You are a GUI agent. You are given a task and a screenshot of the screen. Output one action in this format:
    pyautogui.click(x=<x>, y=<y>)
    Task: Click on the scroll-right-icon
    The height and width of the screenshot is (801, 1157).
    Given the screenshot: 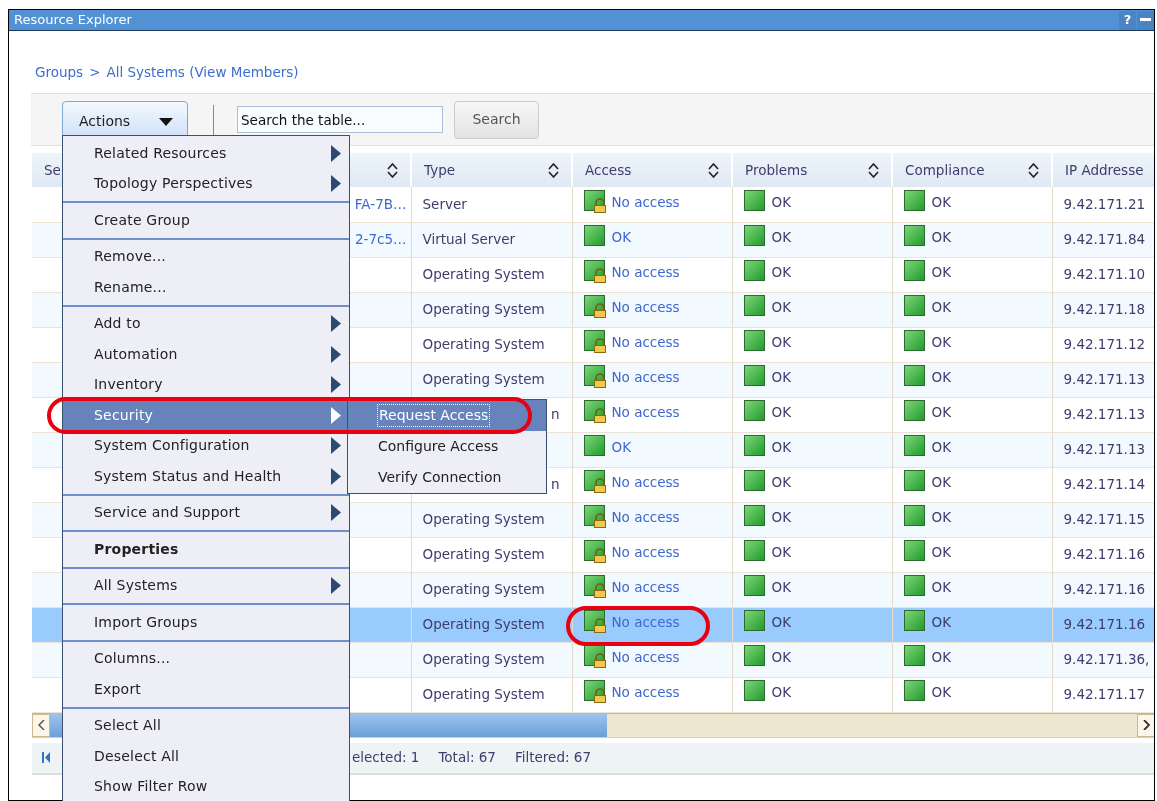 What is the action you would take?
    pyautogui.click(x=1146, y=725)
    